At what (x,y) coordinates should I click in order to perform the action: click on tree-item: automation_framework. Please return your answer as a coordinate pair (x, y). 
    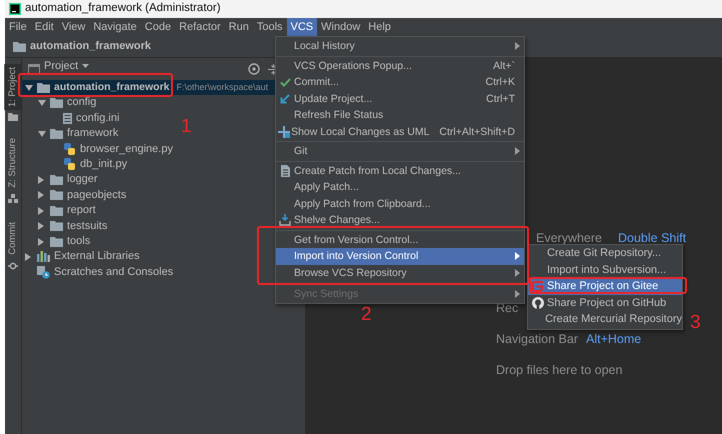
    Looking at the image, I should click on (112, 88).